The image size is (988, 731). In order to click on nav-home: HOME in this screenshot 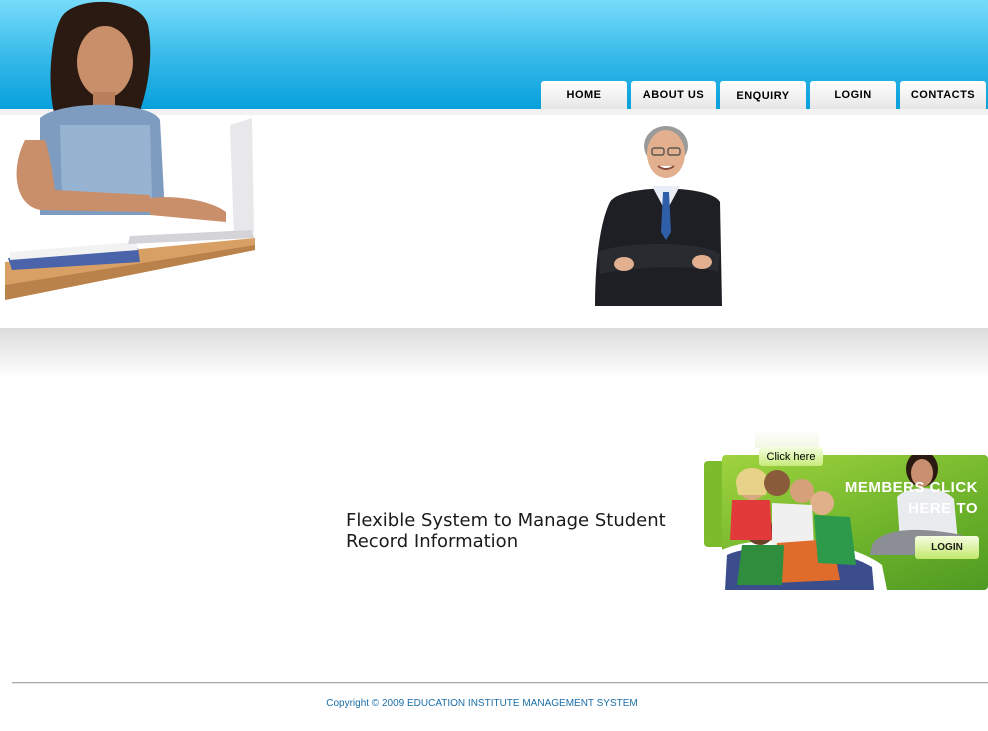, I will do `click(584, 95)`.